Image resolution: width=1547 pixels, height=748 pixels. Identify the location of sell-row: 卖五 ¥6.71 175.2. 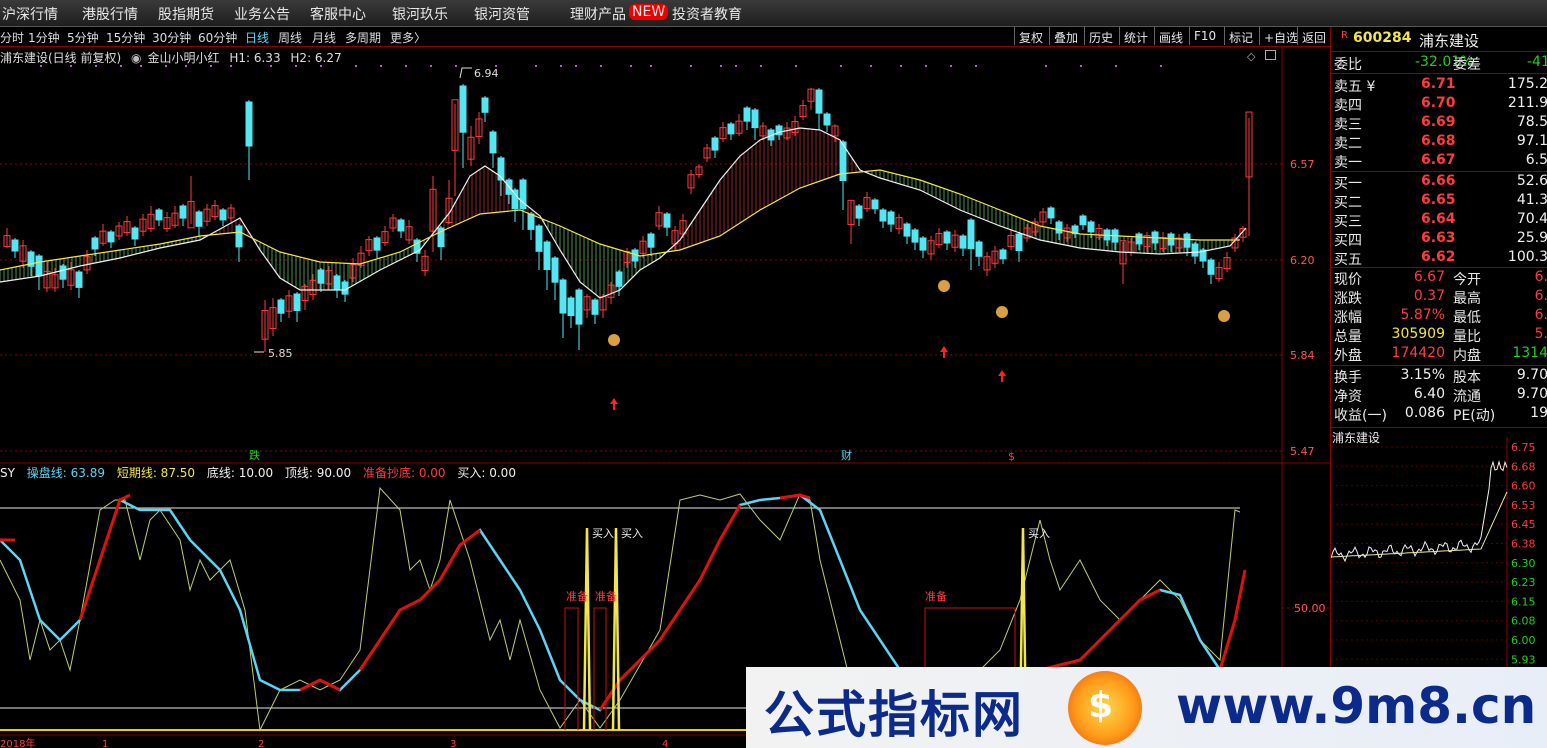
(1439, 85).